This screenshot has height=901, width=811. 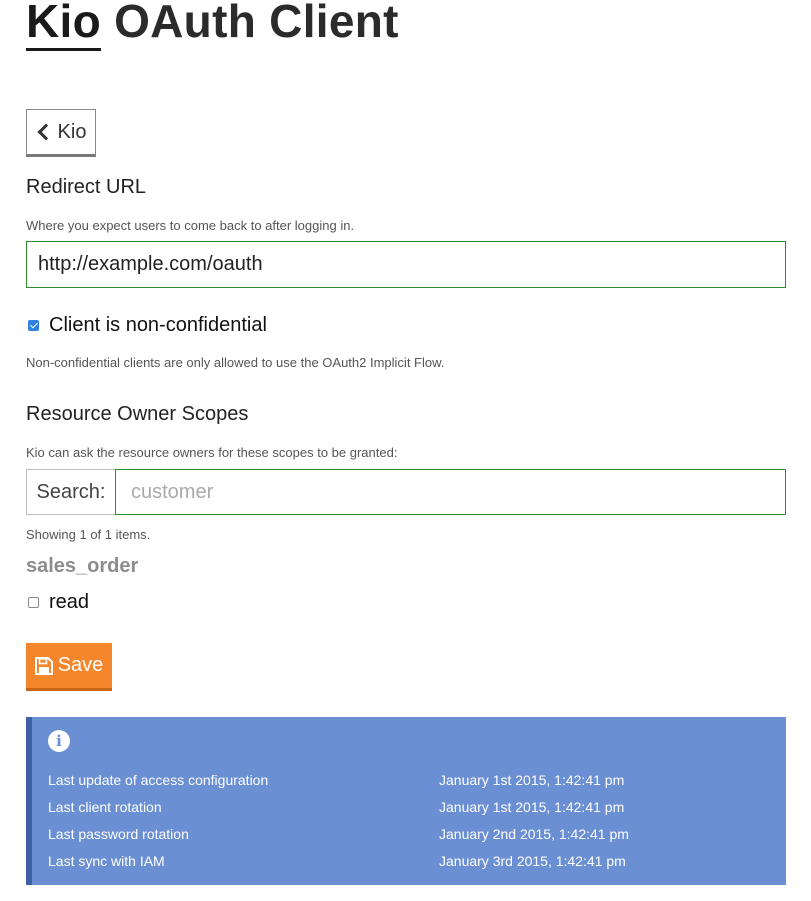 I want to click on info-row-key: Last update of access configuration, so click(x=158, y=780).